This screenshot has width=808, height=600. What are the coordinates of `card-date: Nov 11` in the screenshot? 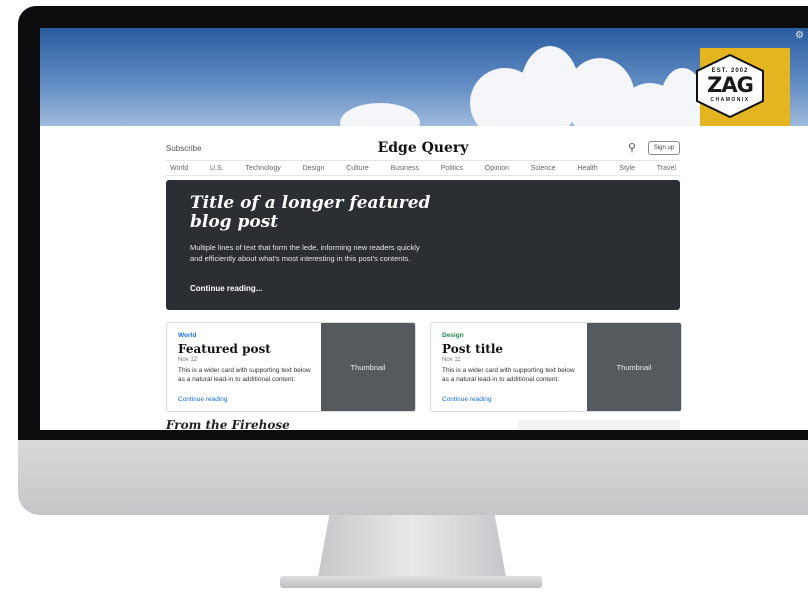 It's located at (451, 360).